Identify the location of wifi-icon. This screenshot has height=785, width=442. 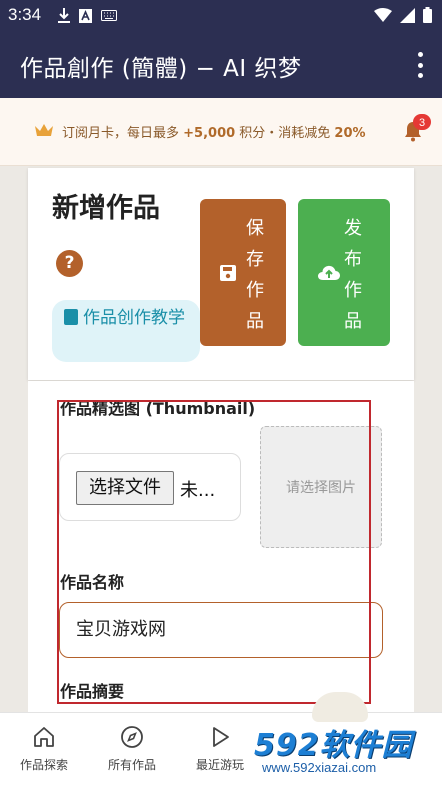
(383, 15).